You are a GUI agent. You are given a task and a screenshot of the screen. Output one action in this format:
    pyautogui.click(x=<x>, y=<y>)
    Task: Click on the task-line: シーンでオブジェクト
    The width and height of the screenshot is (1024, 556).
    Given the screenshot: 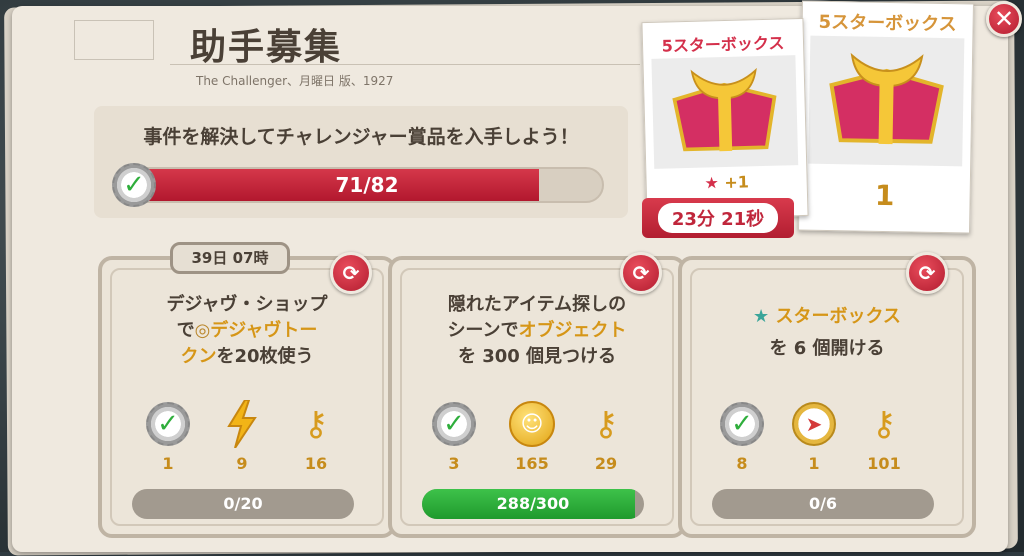 What is the action you would take?
    pyautogui.click(x=537, y=331)
    